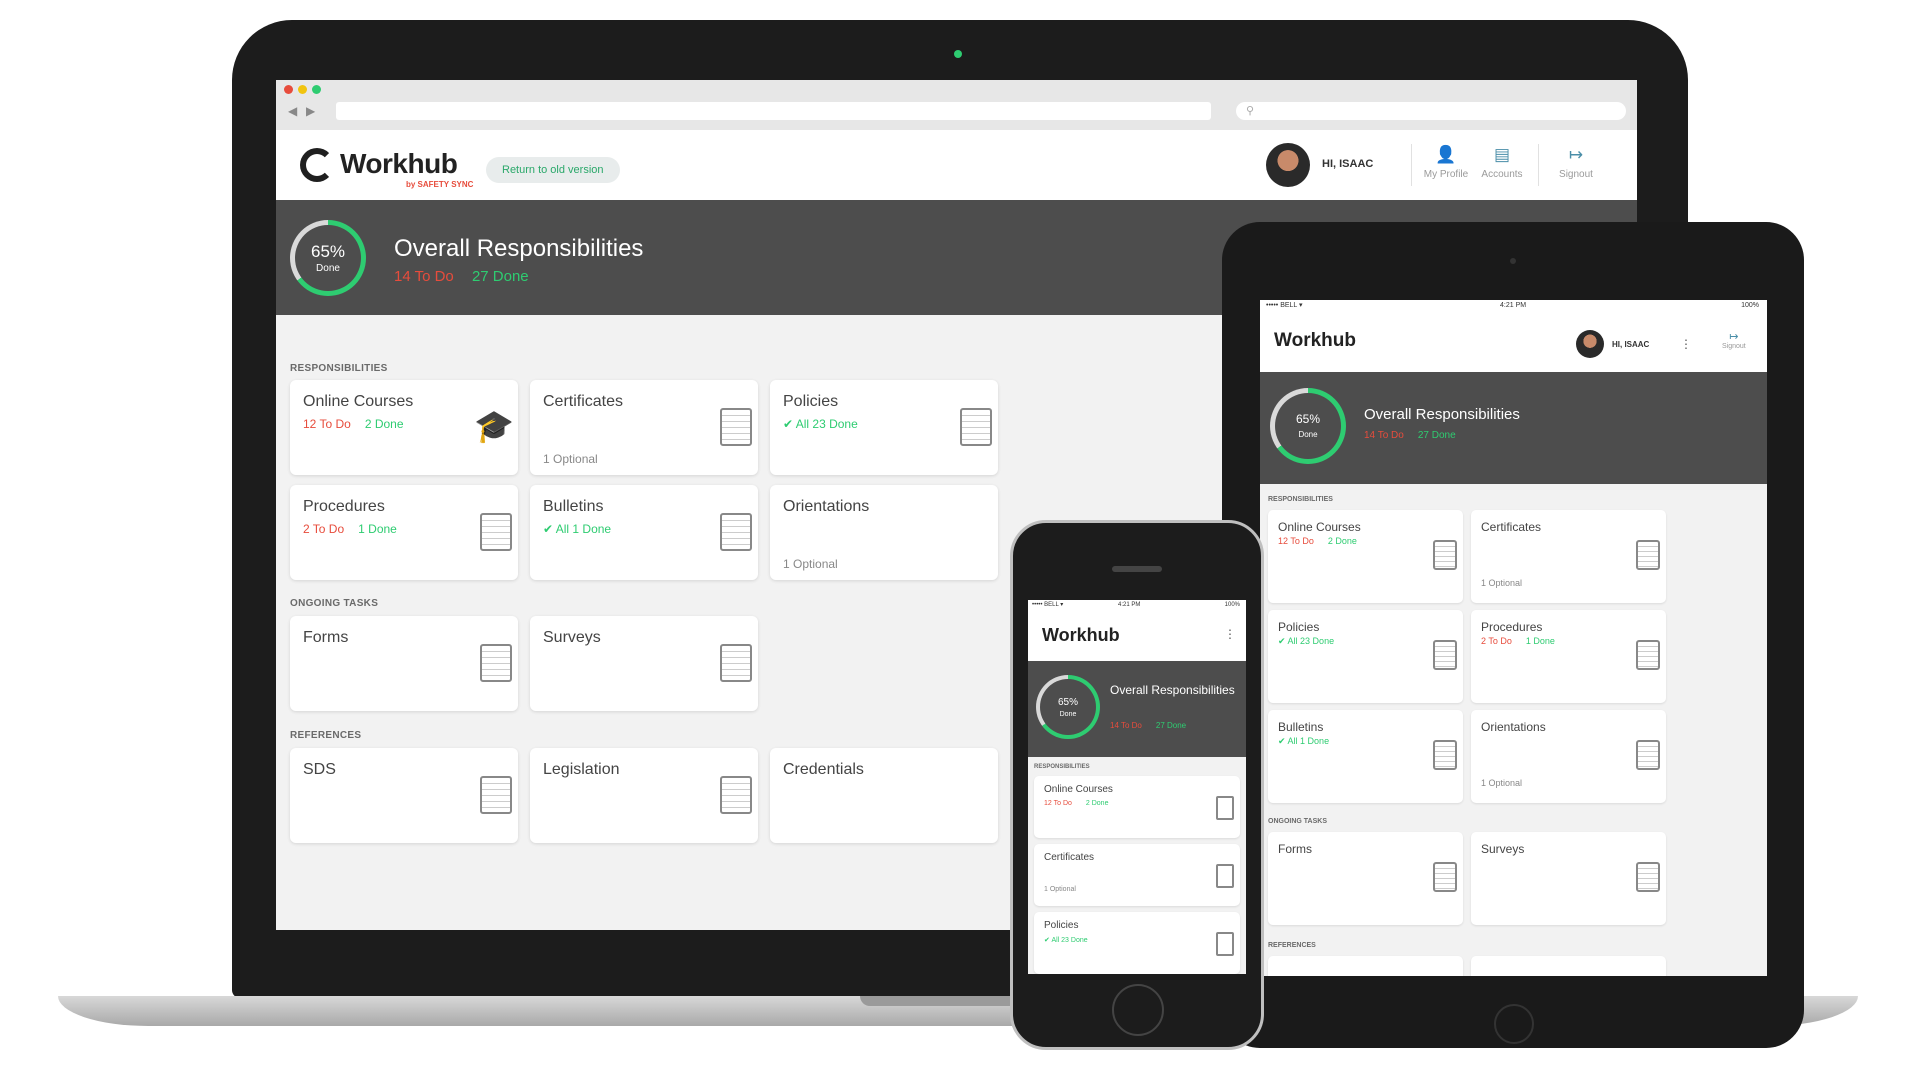  Describe the element at coordinates (884, 795) in the screenshot. I see `card-credentials: Credentials` at that location.